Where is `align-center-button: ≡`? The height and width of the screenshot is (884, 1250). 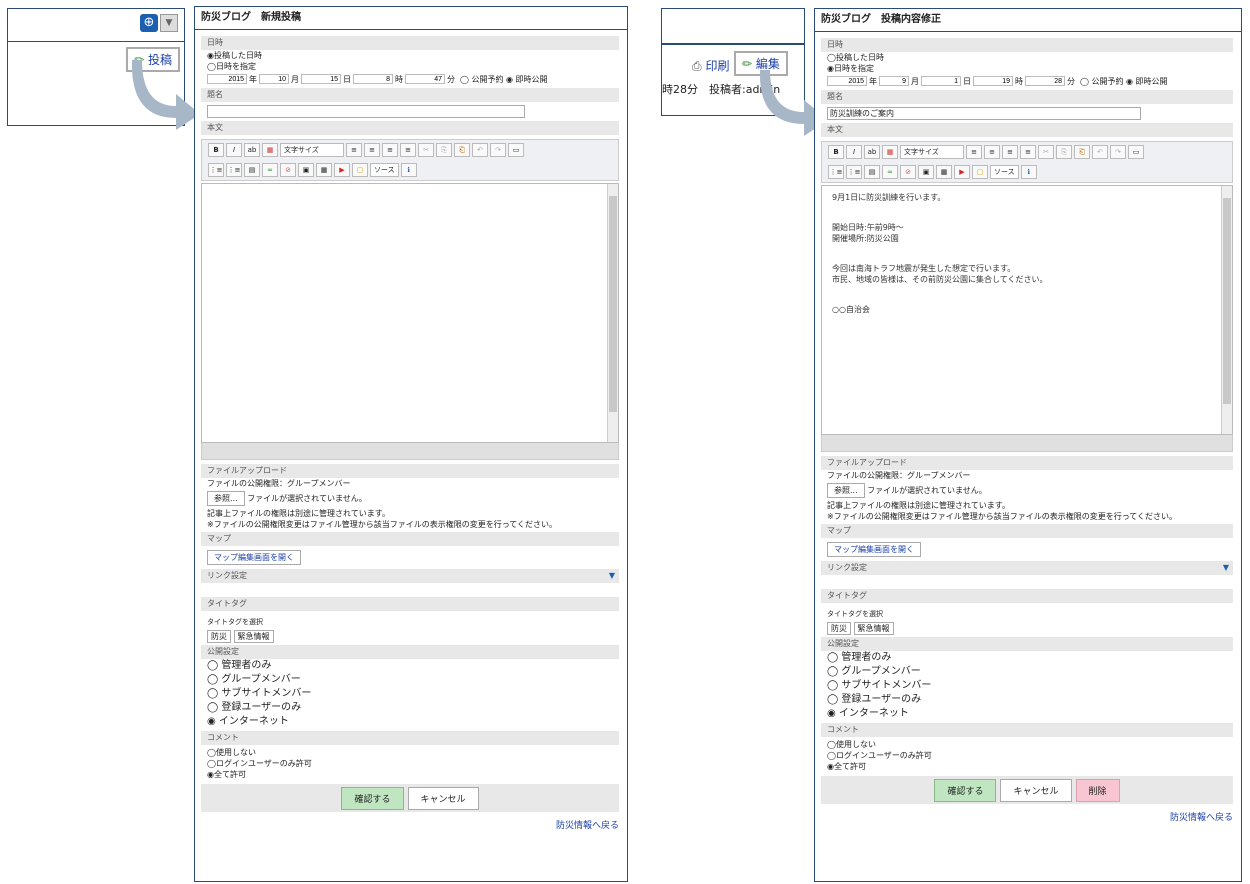
align-center-button: ≡ is located at coordinates (372, 150).